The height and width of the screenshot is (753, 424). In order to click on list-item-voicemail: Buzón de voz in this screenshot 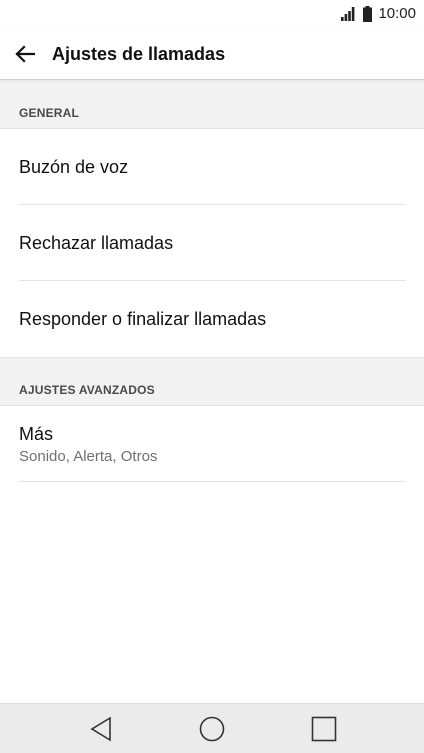, I will do `click(212, 167)`.